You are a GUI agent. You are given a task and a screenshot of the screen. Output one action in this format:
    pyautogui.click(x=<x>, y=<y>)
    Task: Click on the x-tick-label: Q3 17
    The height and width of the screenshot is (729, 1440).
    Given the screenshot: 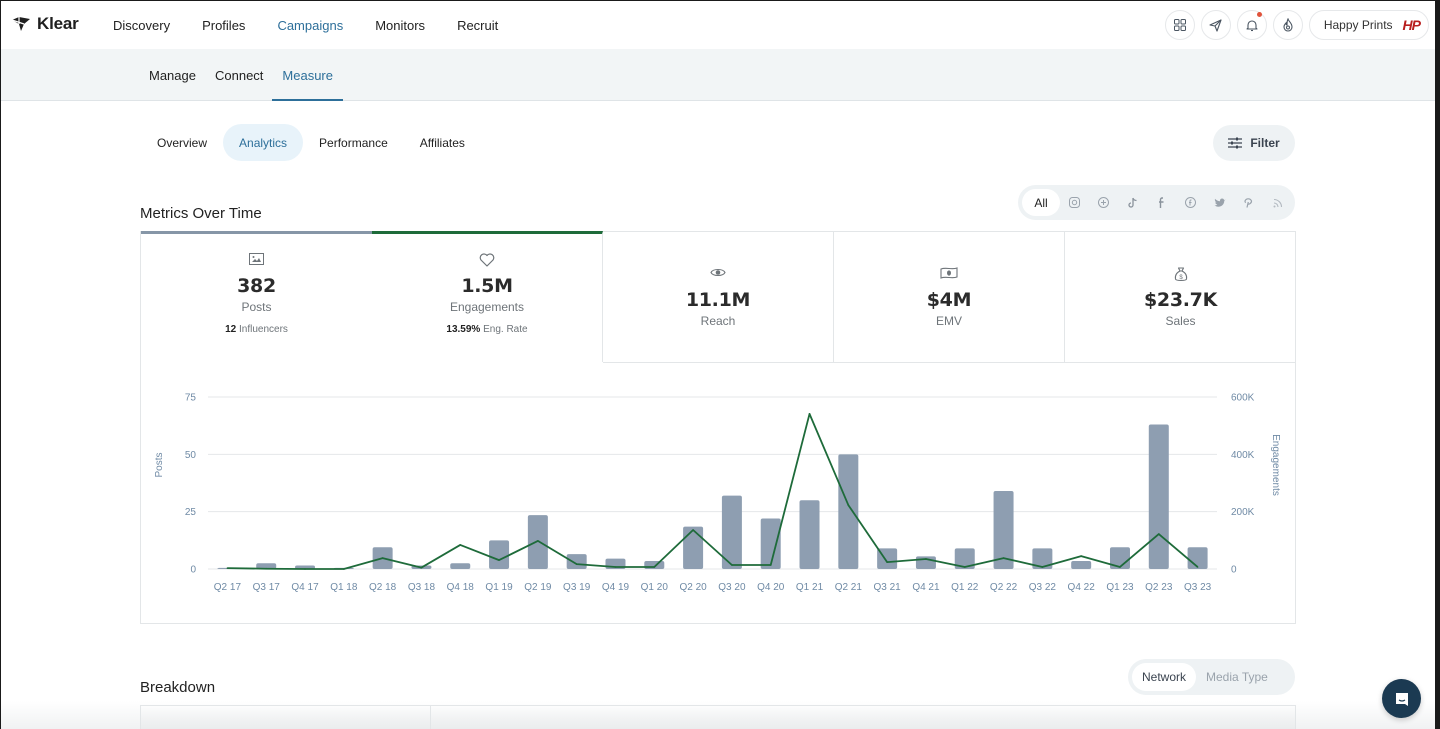 What is the action you would take?
    pyautogui.click(x=267, y=587)
    